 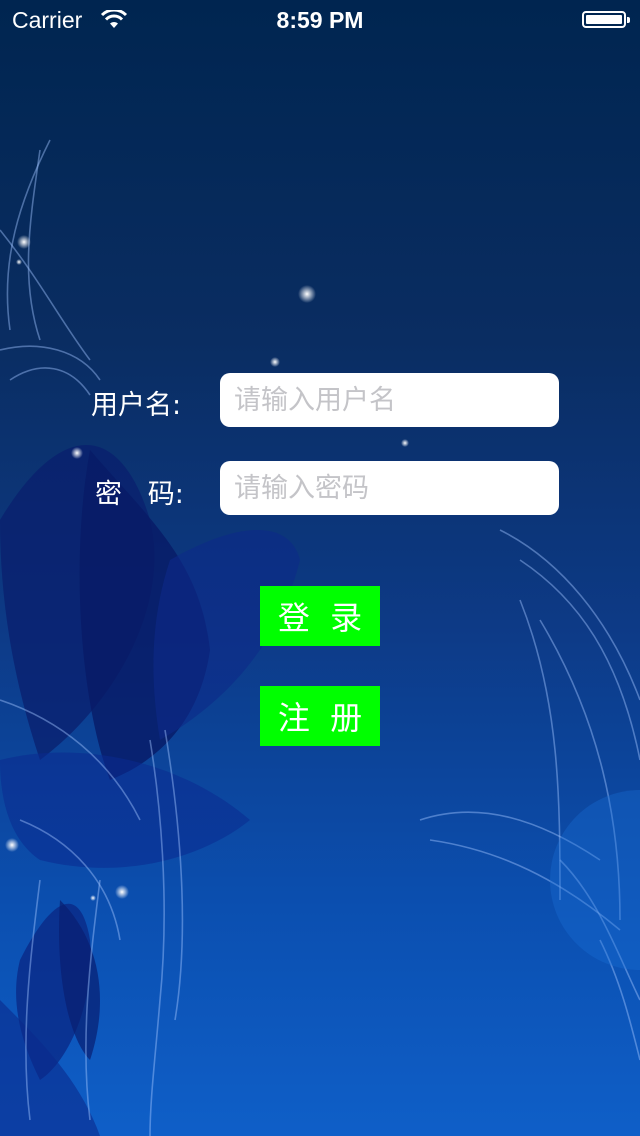 What do you see at coordinates (606, 19) in the screenshot?
I see `battery-icon` at bounding box center [606, 19].